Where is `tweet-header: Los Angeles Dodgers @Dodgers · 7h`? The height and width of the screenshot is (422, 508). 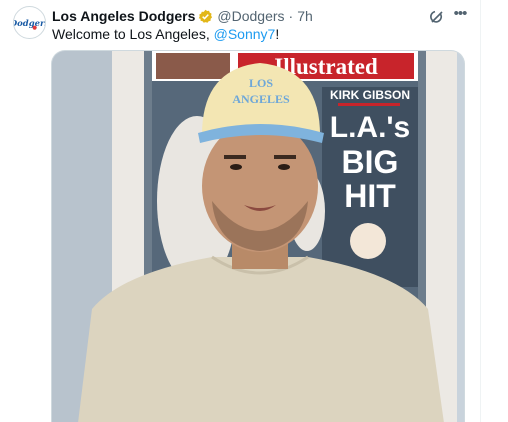
tweet-header: Los Angeles Dodgers @Dodgers · 7h is located at coordinates (182, 16).